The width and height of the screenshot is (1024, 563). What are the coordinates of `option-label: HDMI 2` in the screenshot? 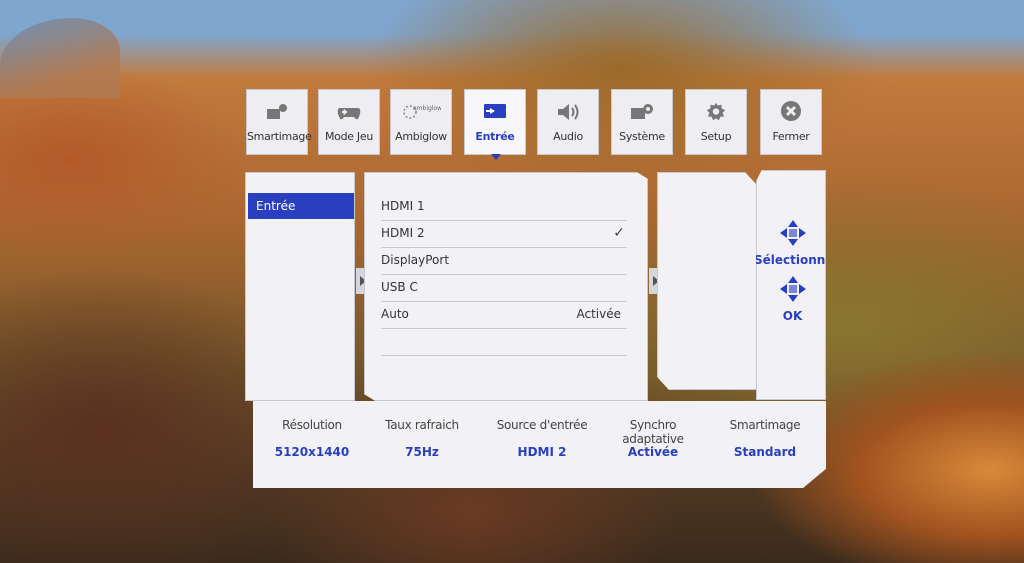 It's located at (403, 233).